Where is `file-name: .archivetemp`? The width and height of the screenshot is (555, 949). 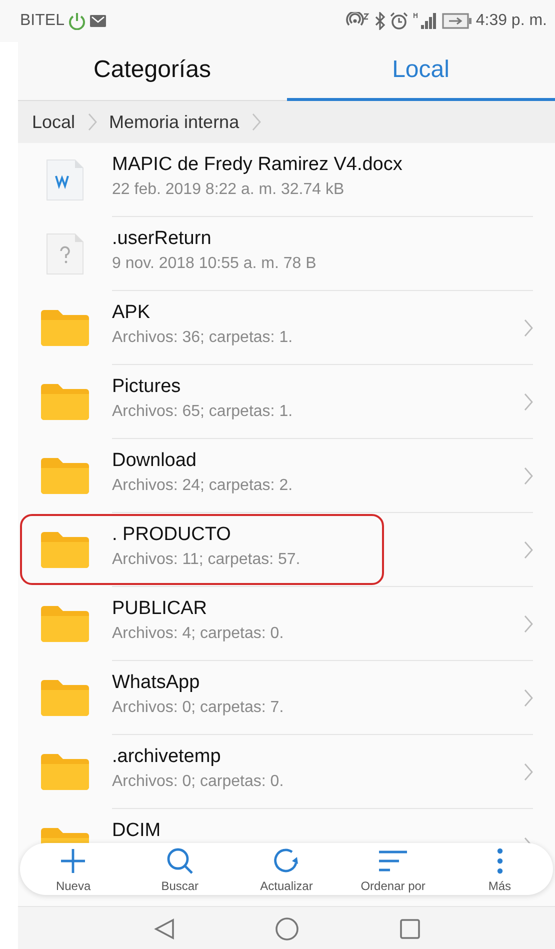
file-name: .archivetemp is located at coordinates (166, 757).